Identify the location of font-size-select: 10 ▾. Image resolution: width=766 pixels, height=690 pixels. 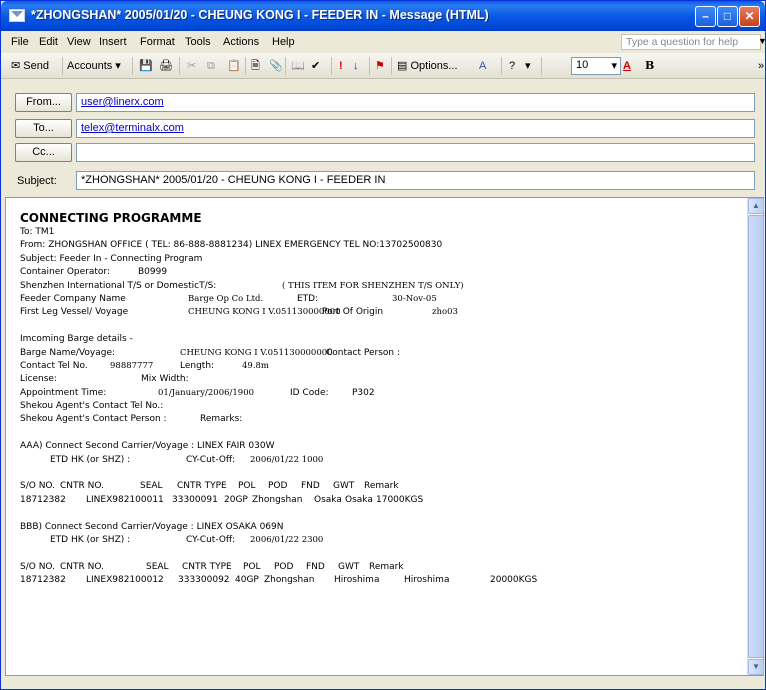
(596, 66).